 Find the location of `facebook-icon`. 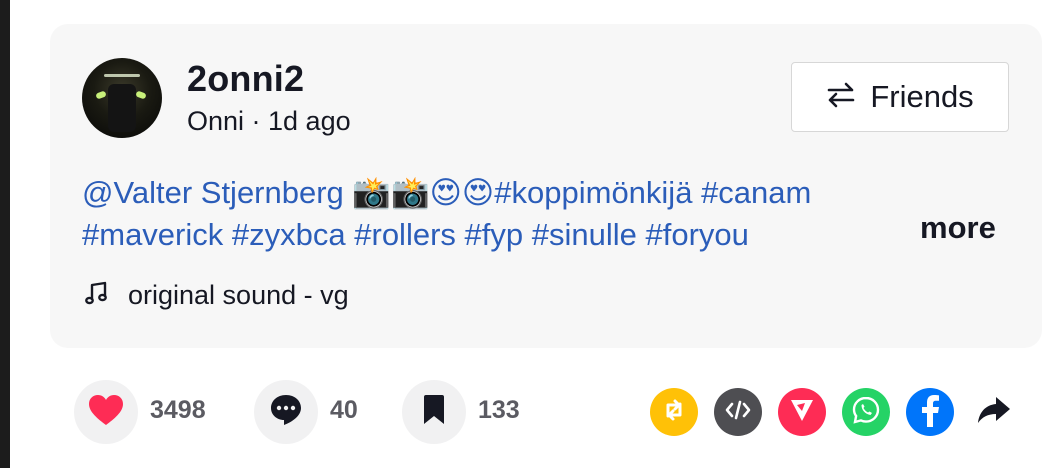

facebook-icon is located at coordinates (930, 412).